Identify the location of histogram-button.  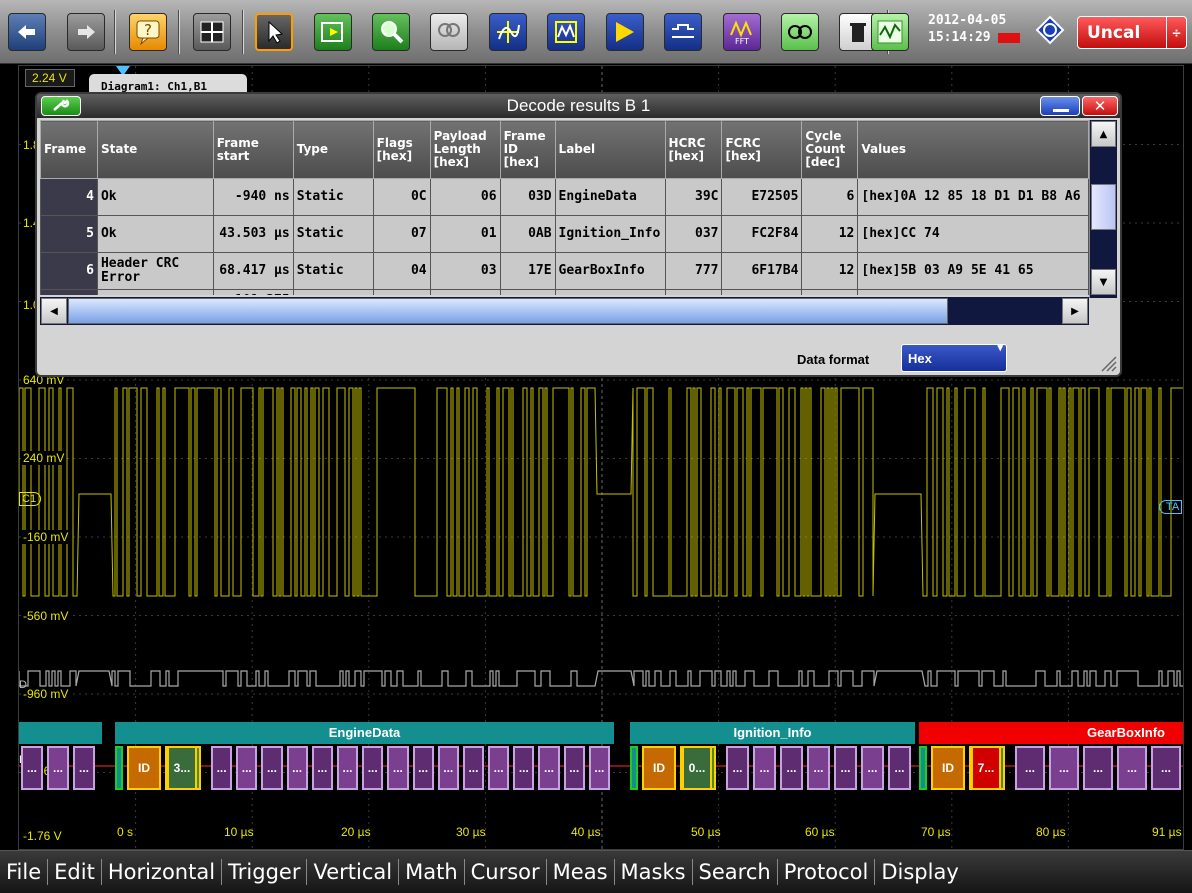
(566, 32).